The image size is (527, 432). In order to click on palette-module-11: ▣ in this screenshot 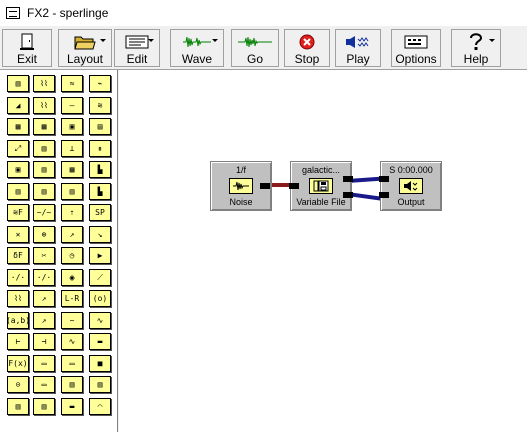, I will do `click(72, 126)`.